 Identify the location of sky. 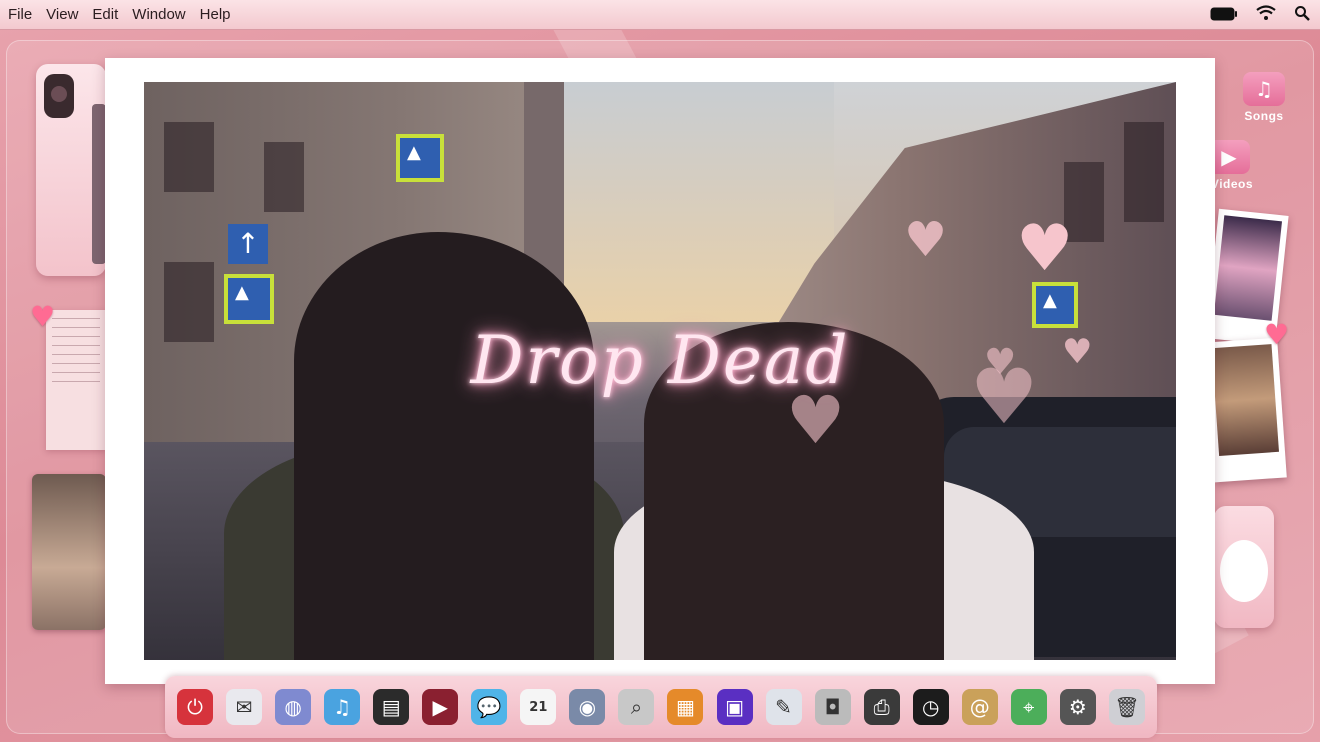
(699, 202).